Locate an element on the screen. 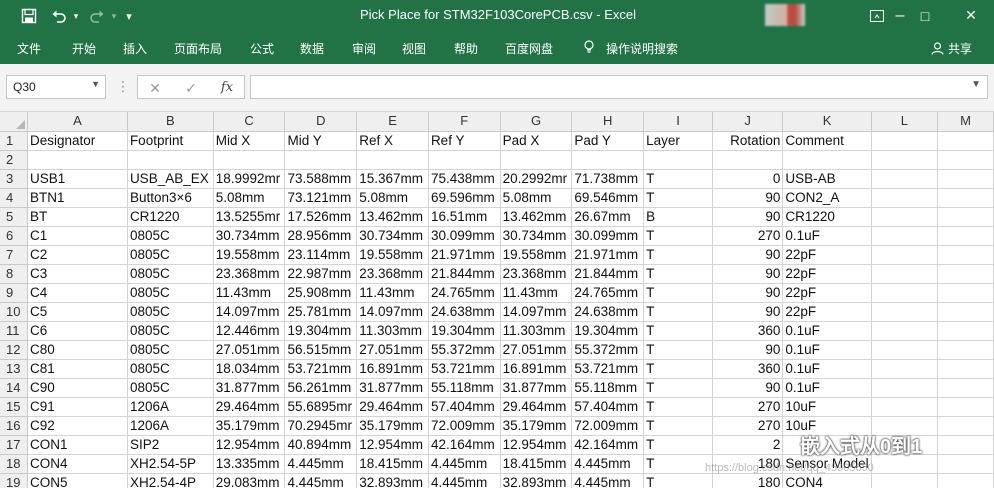 This screenshot has height=488, width=994. column-header-g: G is located at coordinates (536, 122).